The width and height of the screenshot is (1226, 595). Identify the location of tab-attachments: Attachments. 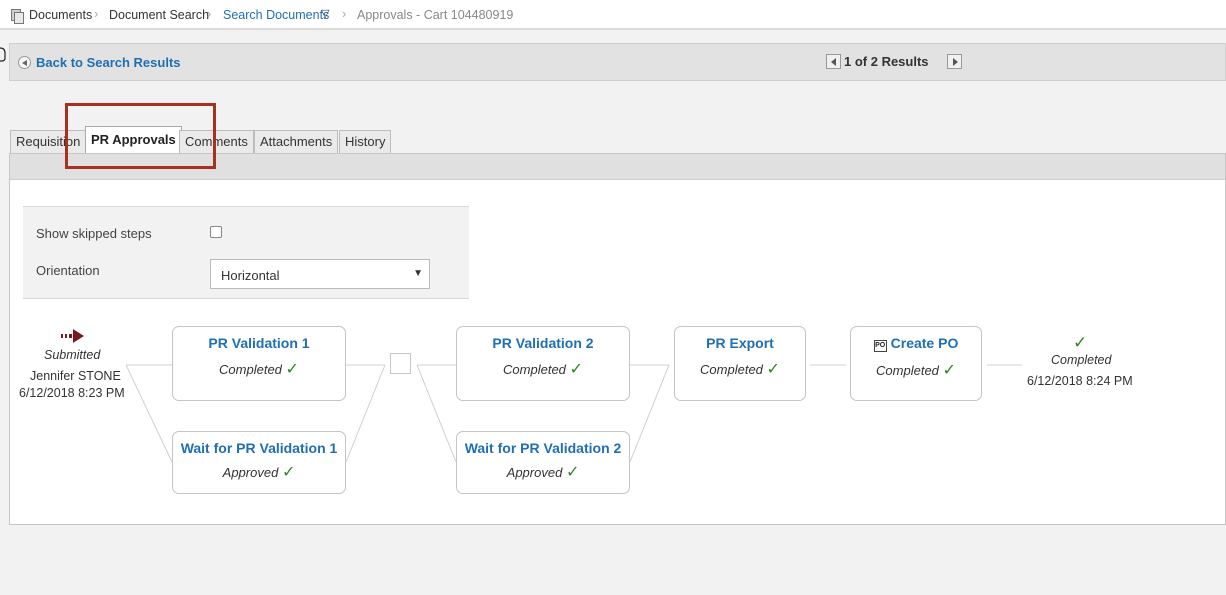
(296, 142).